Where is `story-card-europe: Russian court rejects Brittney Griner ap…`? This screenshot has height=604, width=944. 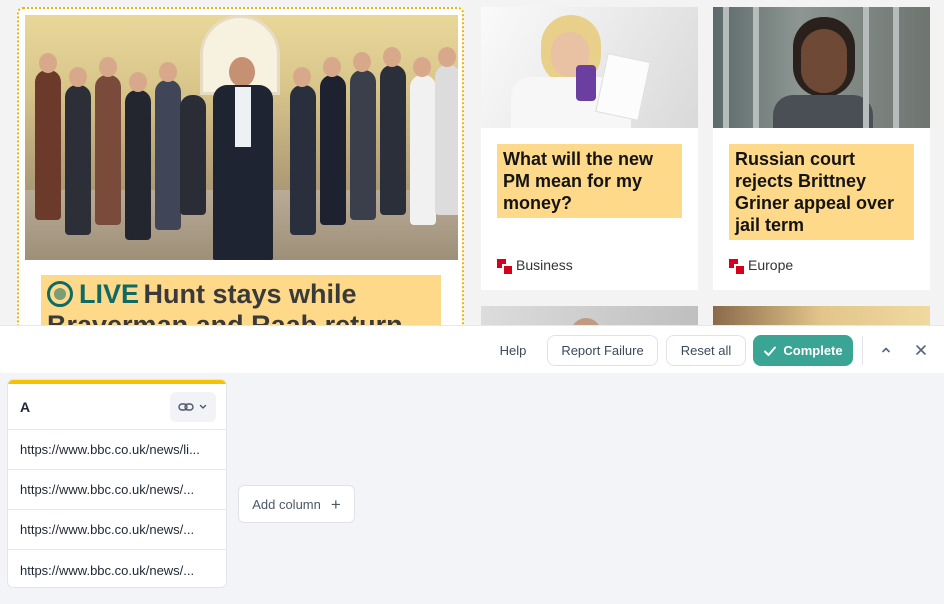 story-card-europe: Russian court rejects Brittney Griner ap… is located at coordinates (821, 148).